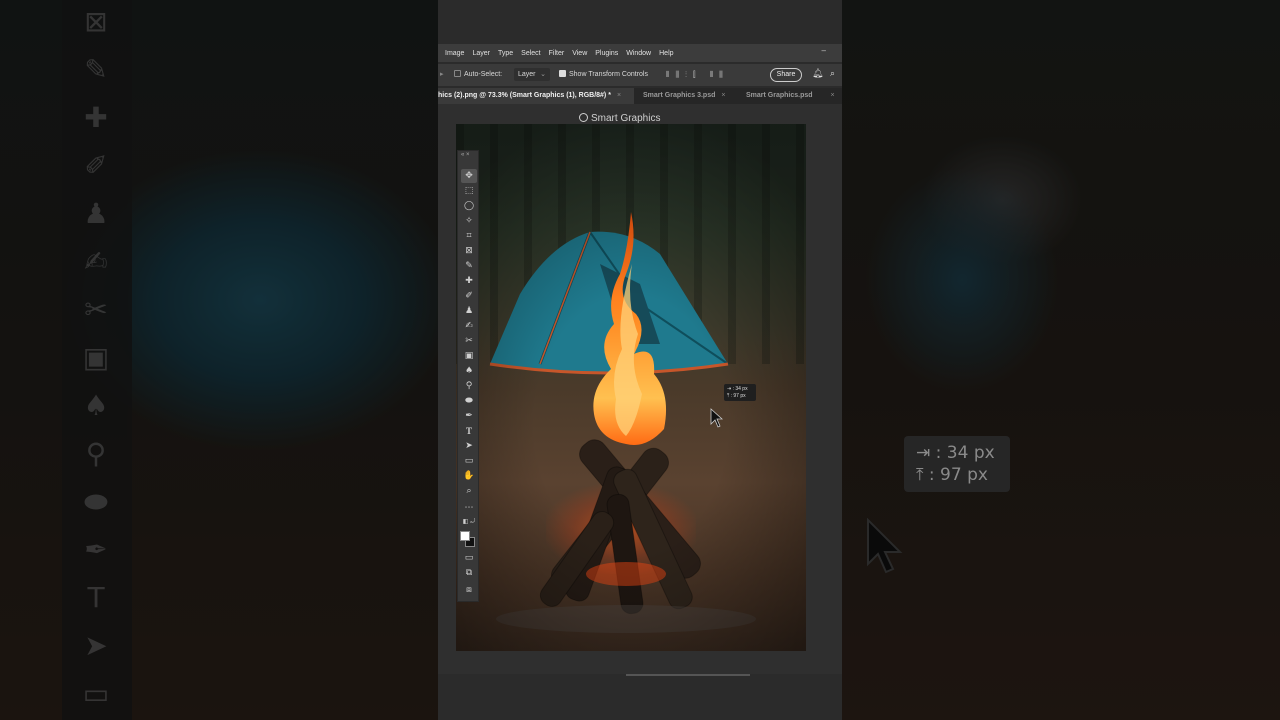 Image resolution: width=1280 pixels, height=720 pixels. I want to click on menu-type: Type, so click(505, 53).